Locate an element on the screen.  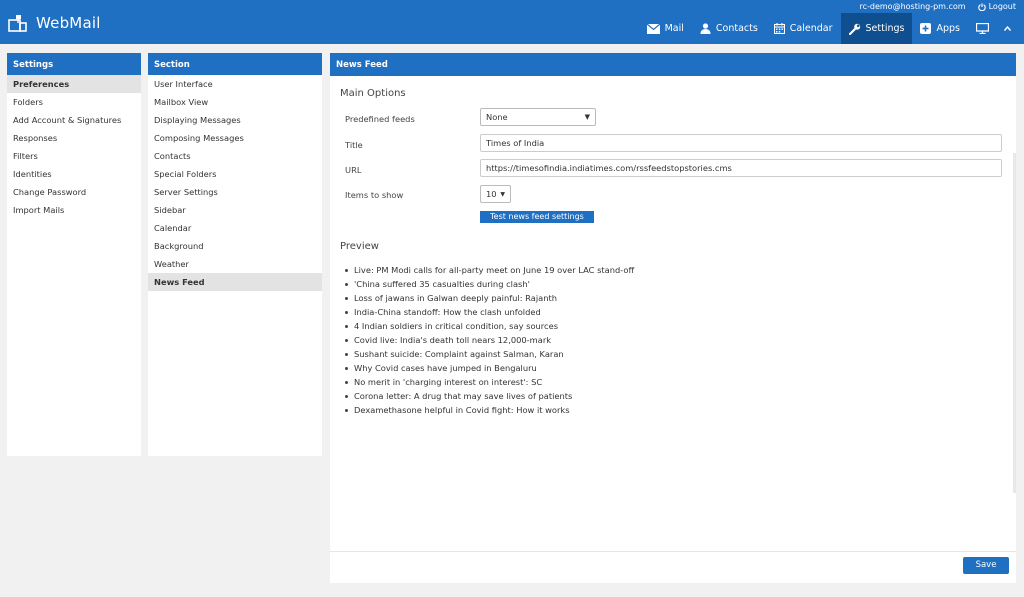
predefined-feeds-select: None ▼ is located at coordinates (538, 117).